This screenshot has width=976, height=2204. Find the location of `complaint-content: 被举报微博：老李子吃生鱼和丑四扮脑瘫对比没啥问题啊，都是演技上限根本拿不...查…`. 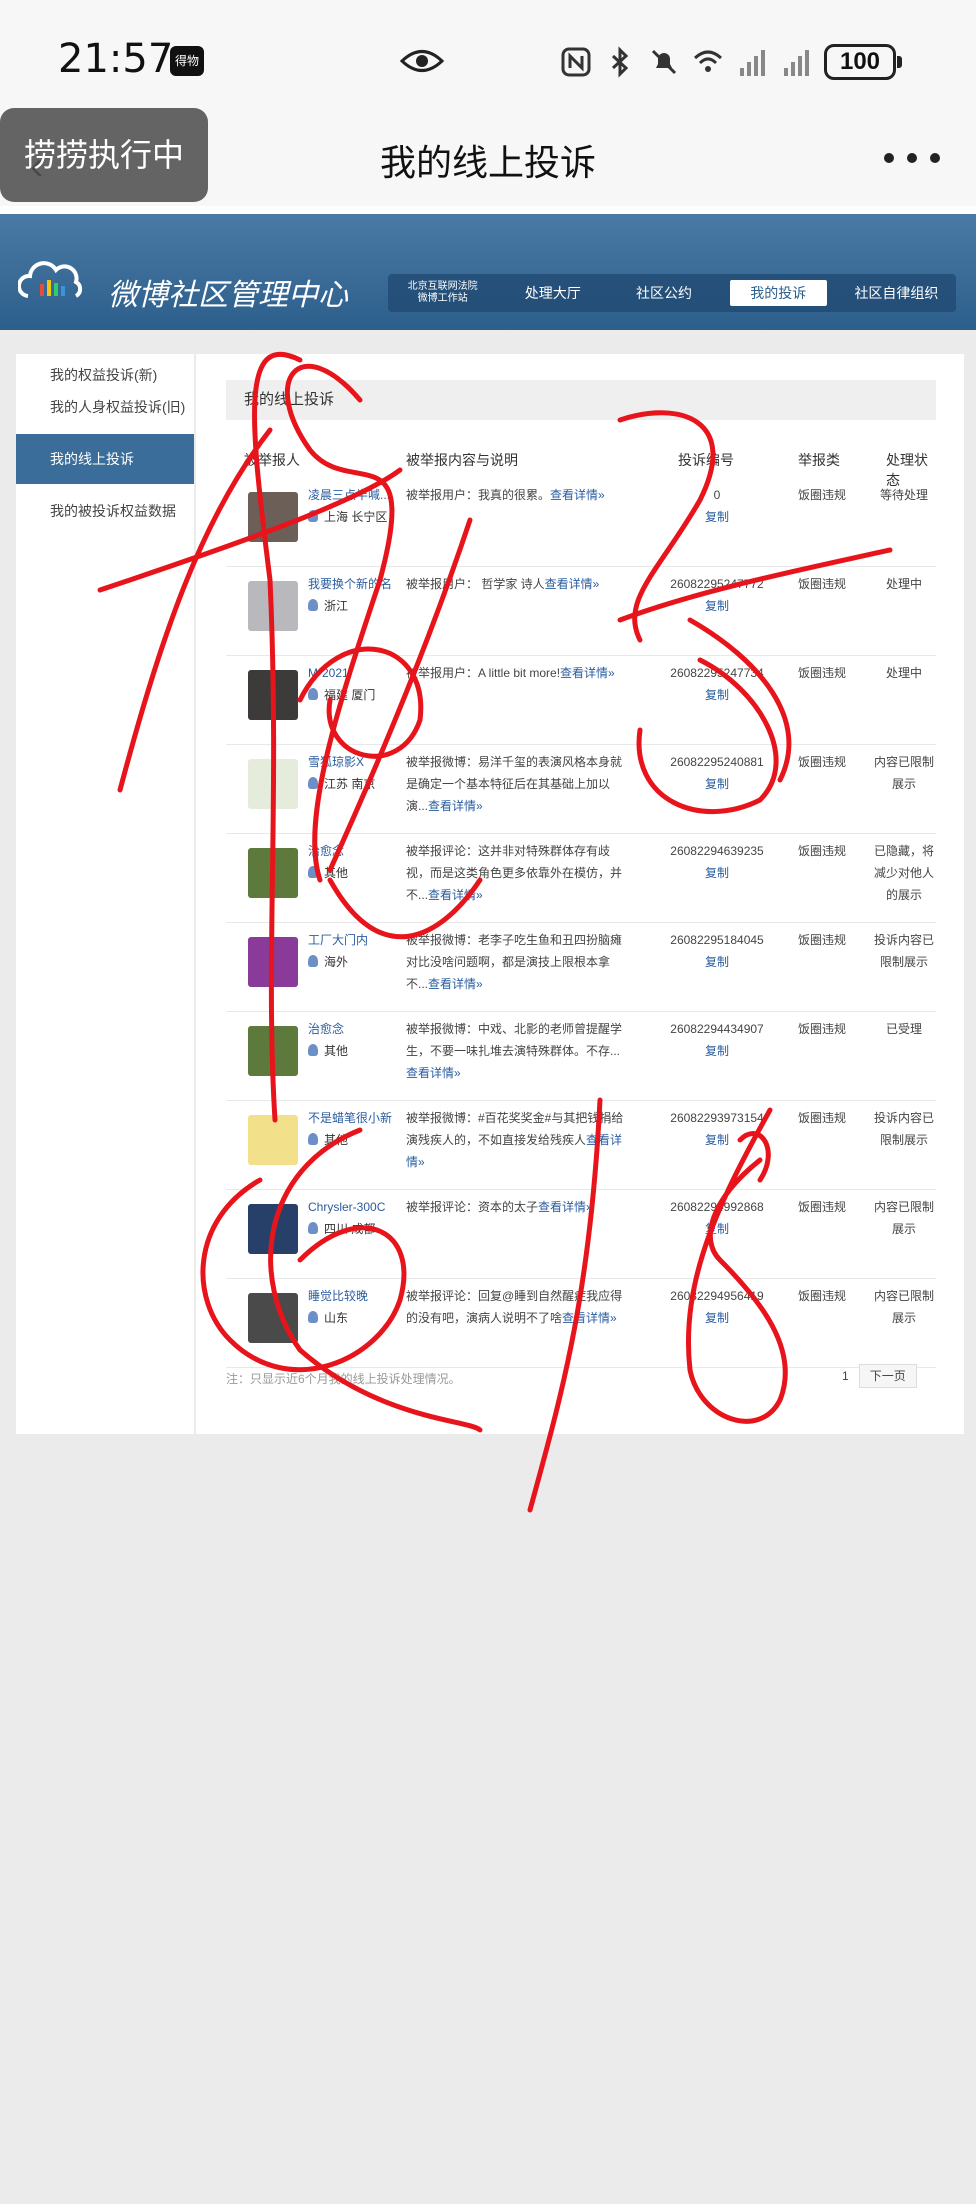

complaint-content: 被举报微博：老李子吃生鱼和丑四扮脑瘫对比没啥问题啊，都是演技上限根本拿不...查… is located at coordinates (517, 962).